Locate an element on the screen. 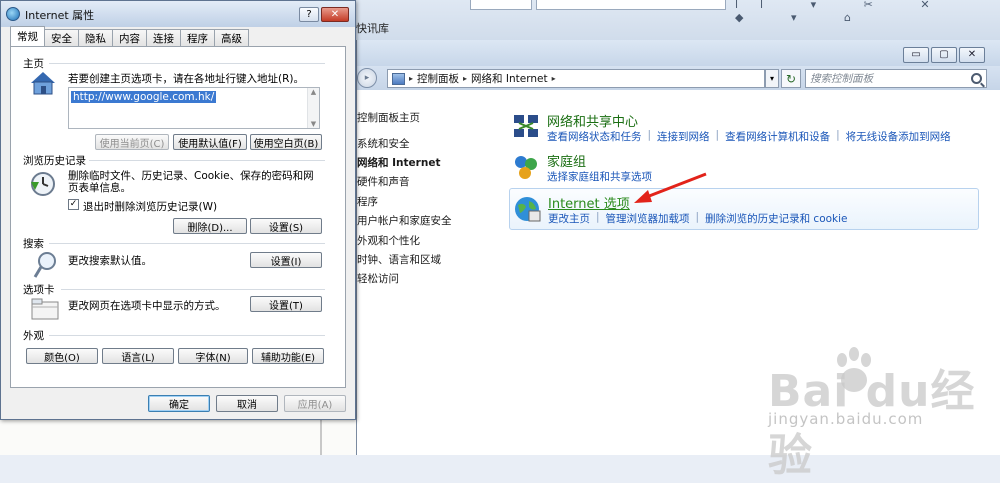 The width and height of the screenshot is (1000, 483). dialog-titlebar: Internet 属性 ? ✕ is located at coordinates (178, 14).